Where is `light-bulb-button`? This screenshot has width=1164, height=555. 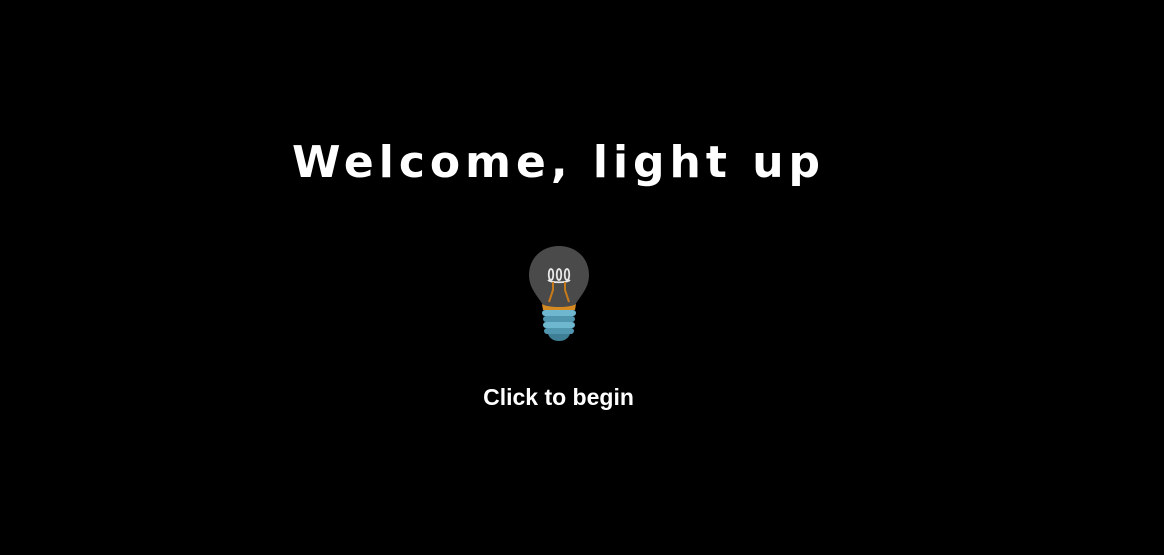 light-bulb-button is located at coordinates (559, 293).